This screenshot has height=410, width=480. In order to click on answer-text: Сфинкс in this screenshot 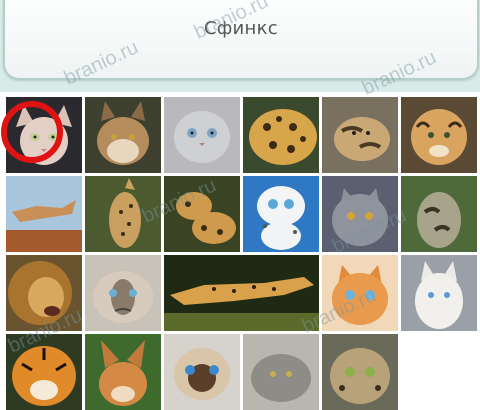, I will do `click(241, 28)`.